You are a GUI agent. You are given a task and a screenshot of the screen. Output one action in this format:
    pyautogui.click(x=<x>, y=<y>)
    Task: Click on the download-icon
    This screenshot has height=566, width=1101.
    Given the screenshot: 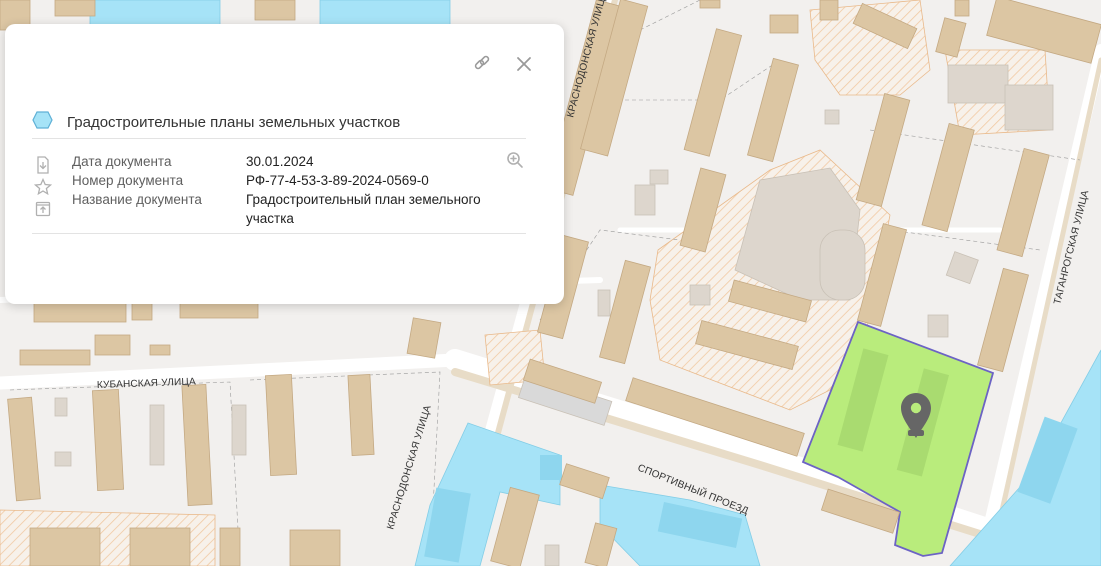 What is the action you would take?
    pyautogui.click(x=43, y=165)
    